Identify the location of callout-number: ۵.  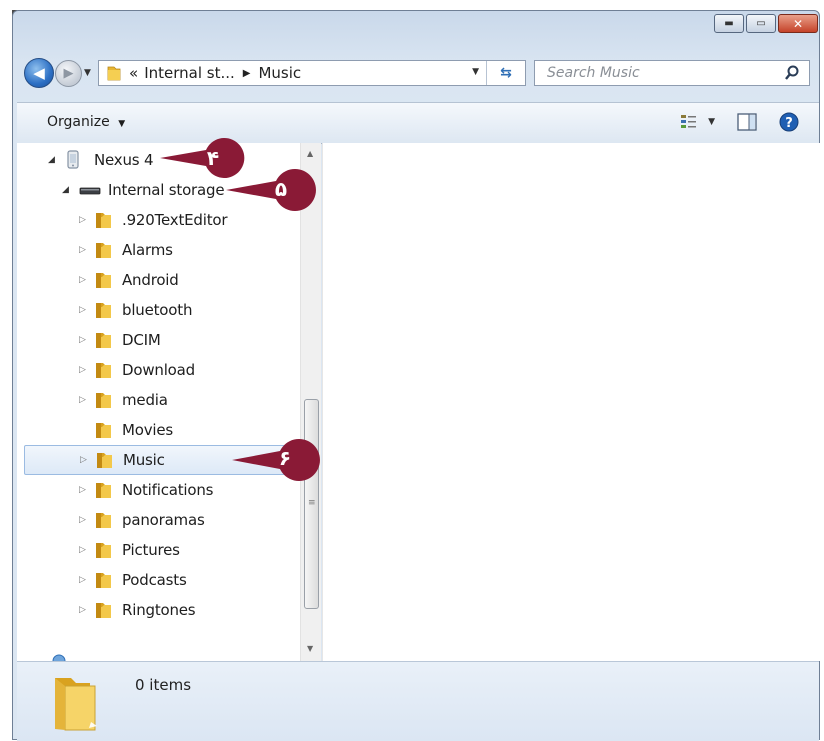
(281, 189).